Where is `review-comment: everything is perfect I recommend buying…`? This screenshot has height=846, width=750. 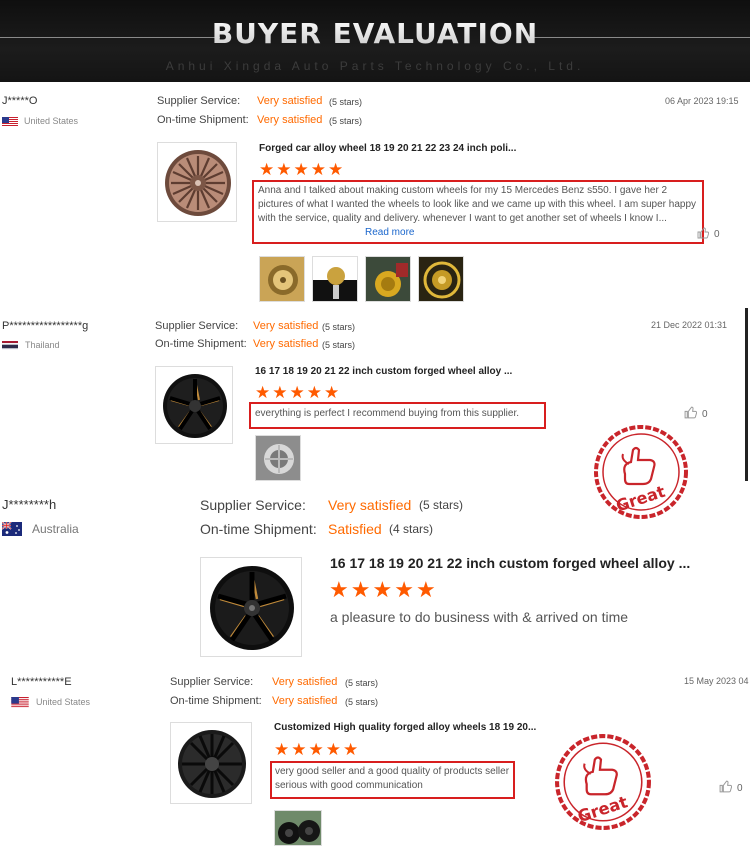 review-comment: everything is perfect I recommend buying… is located at coordinates (387, 413).